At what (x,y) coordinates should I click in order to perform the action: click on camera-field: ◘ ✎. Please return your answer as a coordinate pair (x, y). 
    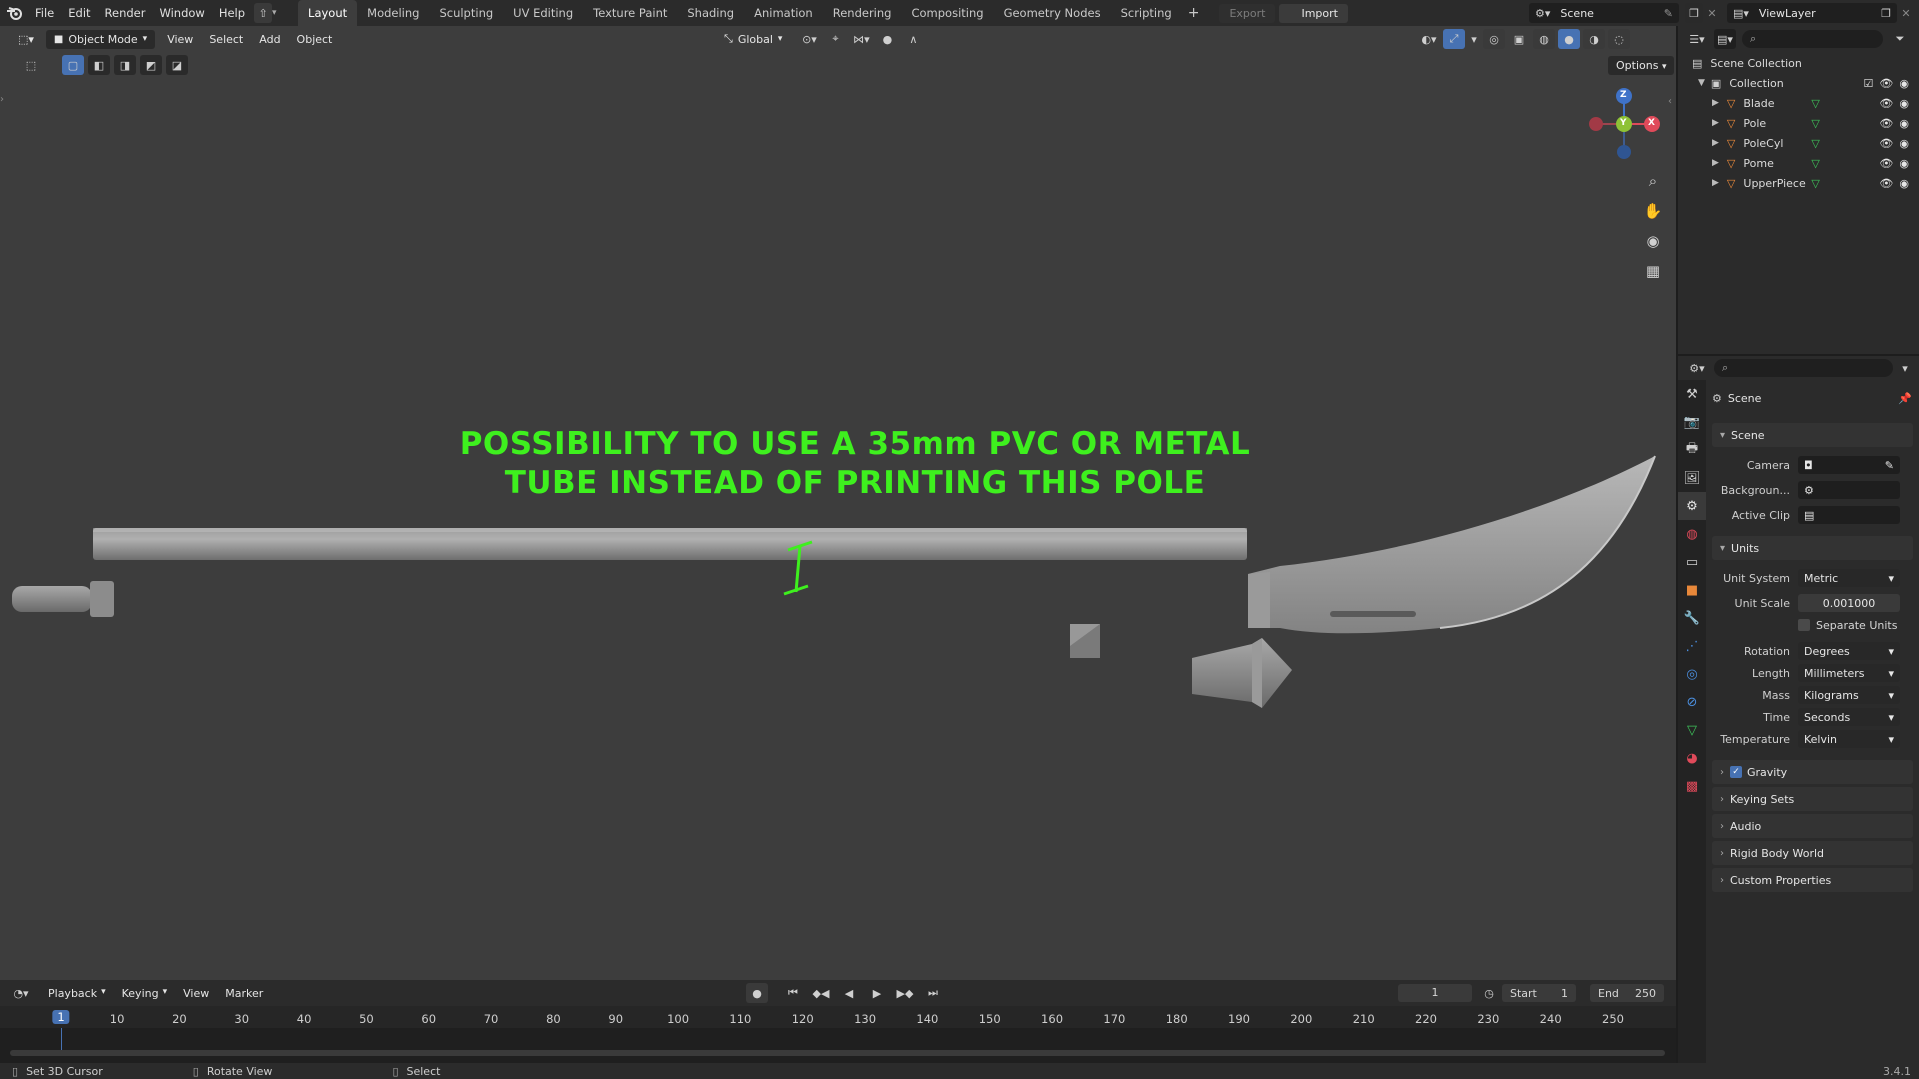
    Looking at the image, I should click on (1849, 465).